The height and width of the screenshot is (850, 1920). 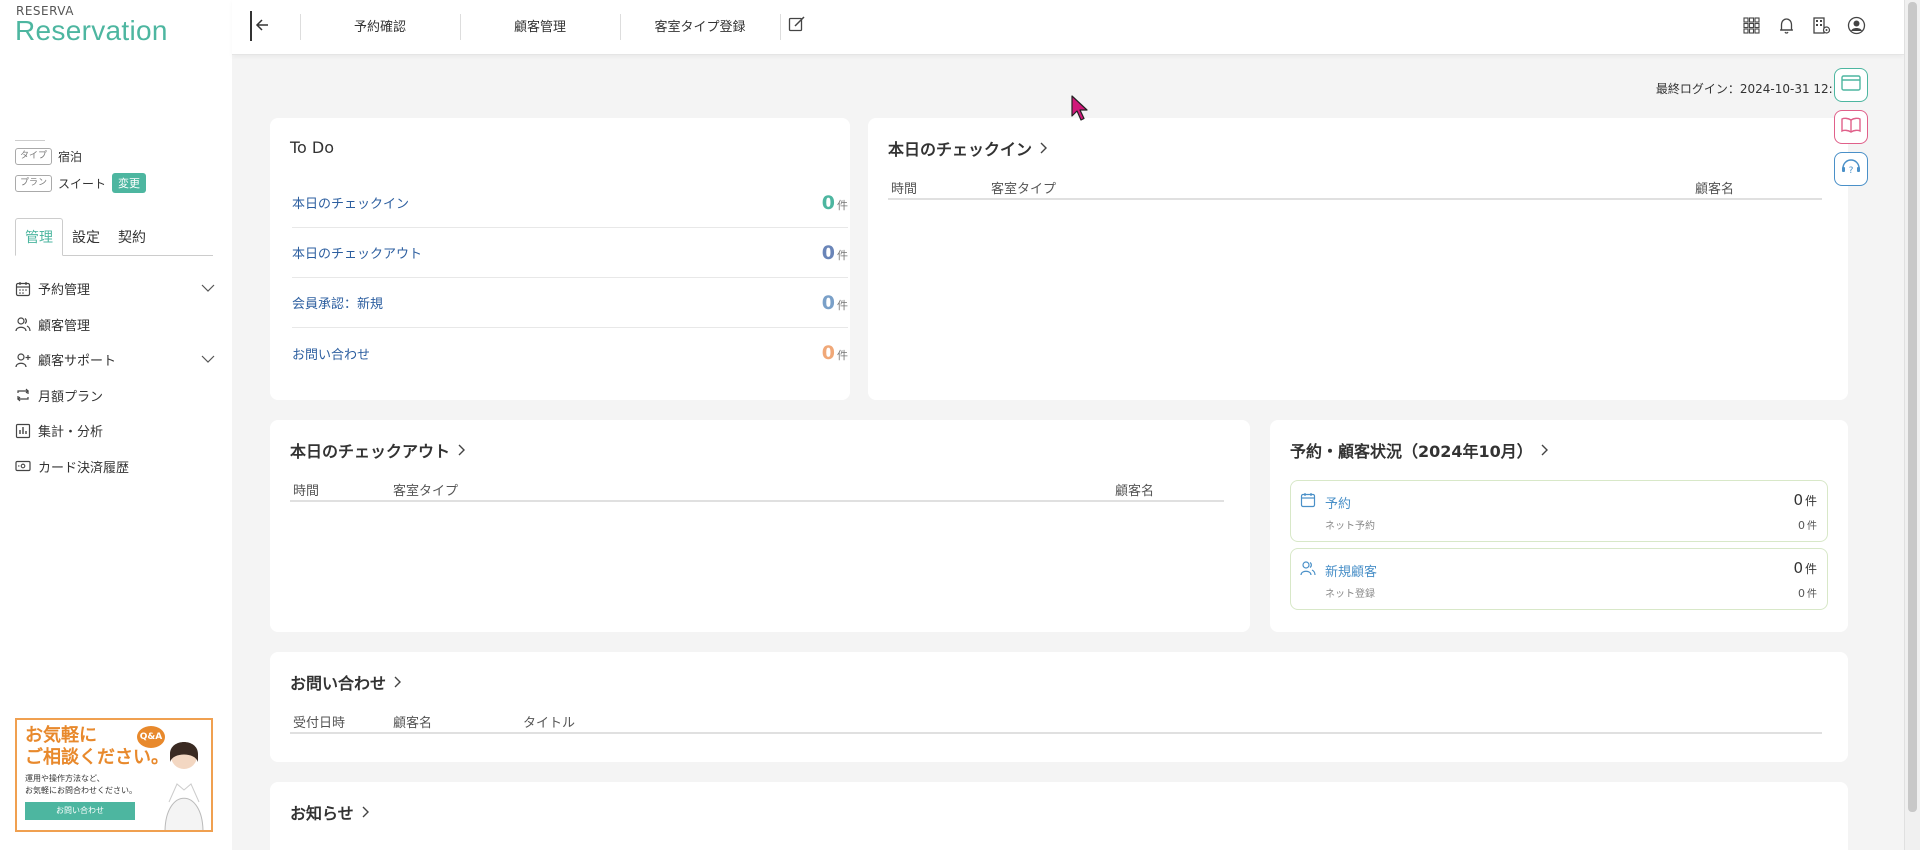 I want to click on sidebar-item-label: 顧客管理, so click(x=64, y=326).